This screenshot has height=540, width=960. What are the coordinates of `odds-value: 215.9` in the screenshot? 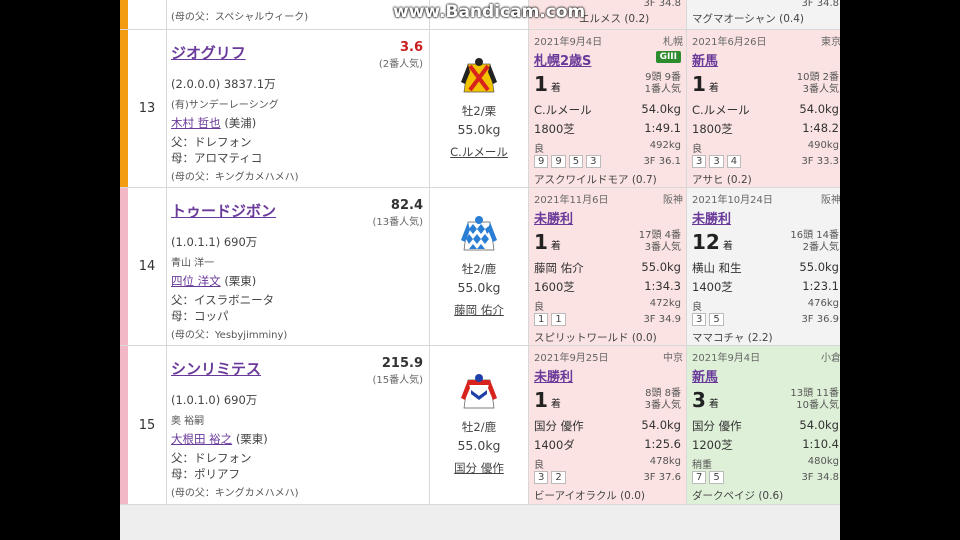 It's located at (402, 363).